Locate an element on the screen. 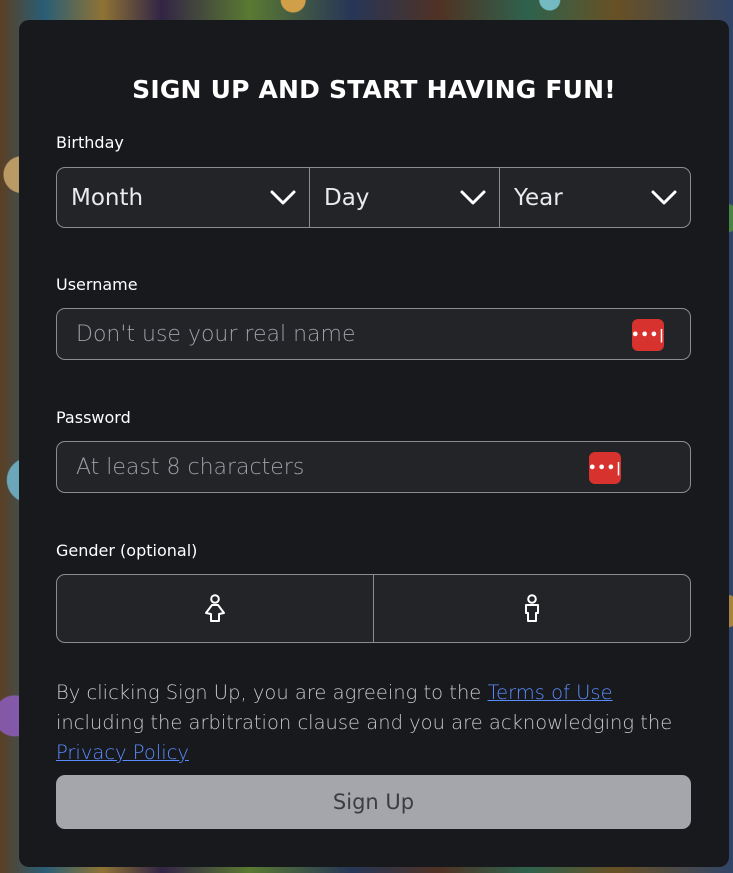 Image resolution: width=733 pixels, height=873 pixels. female-icon is located at coordinates (215, 607).